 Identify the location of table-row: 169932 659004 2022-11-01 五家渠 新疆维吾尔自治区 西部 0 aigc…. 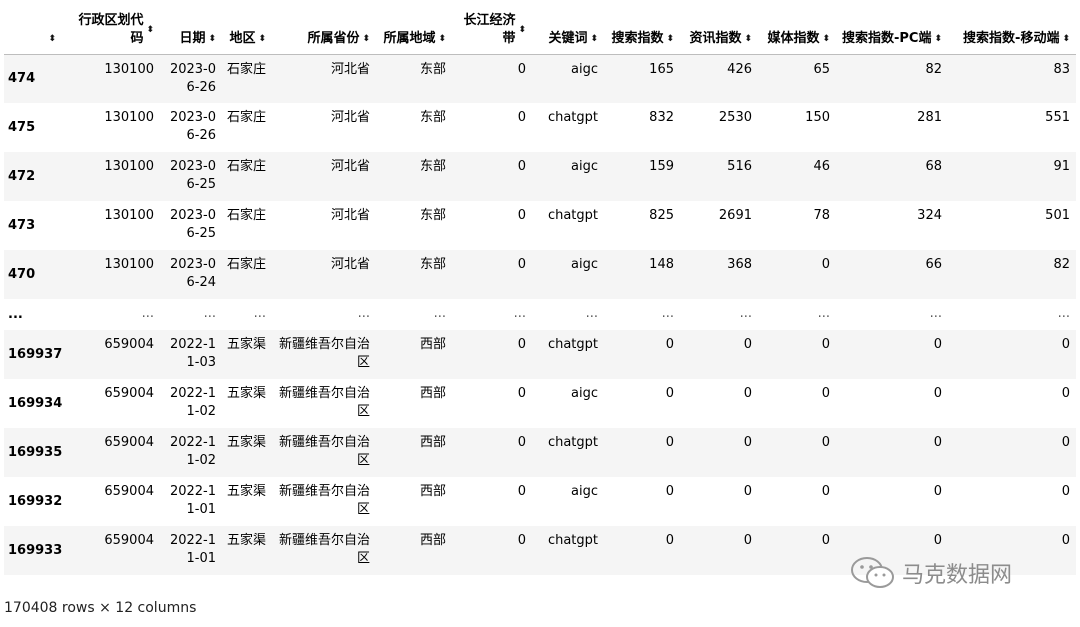
(540, 501).